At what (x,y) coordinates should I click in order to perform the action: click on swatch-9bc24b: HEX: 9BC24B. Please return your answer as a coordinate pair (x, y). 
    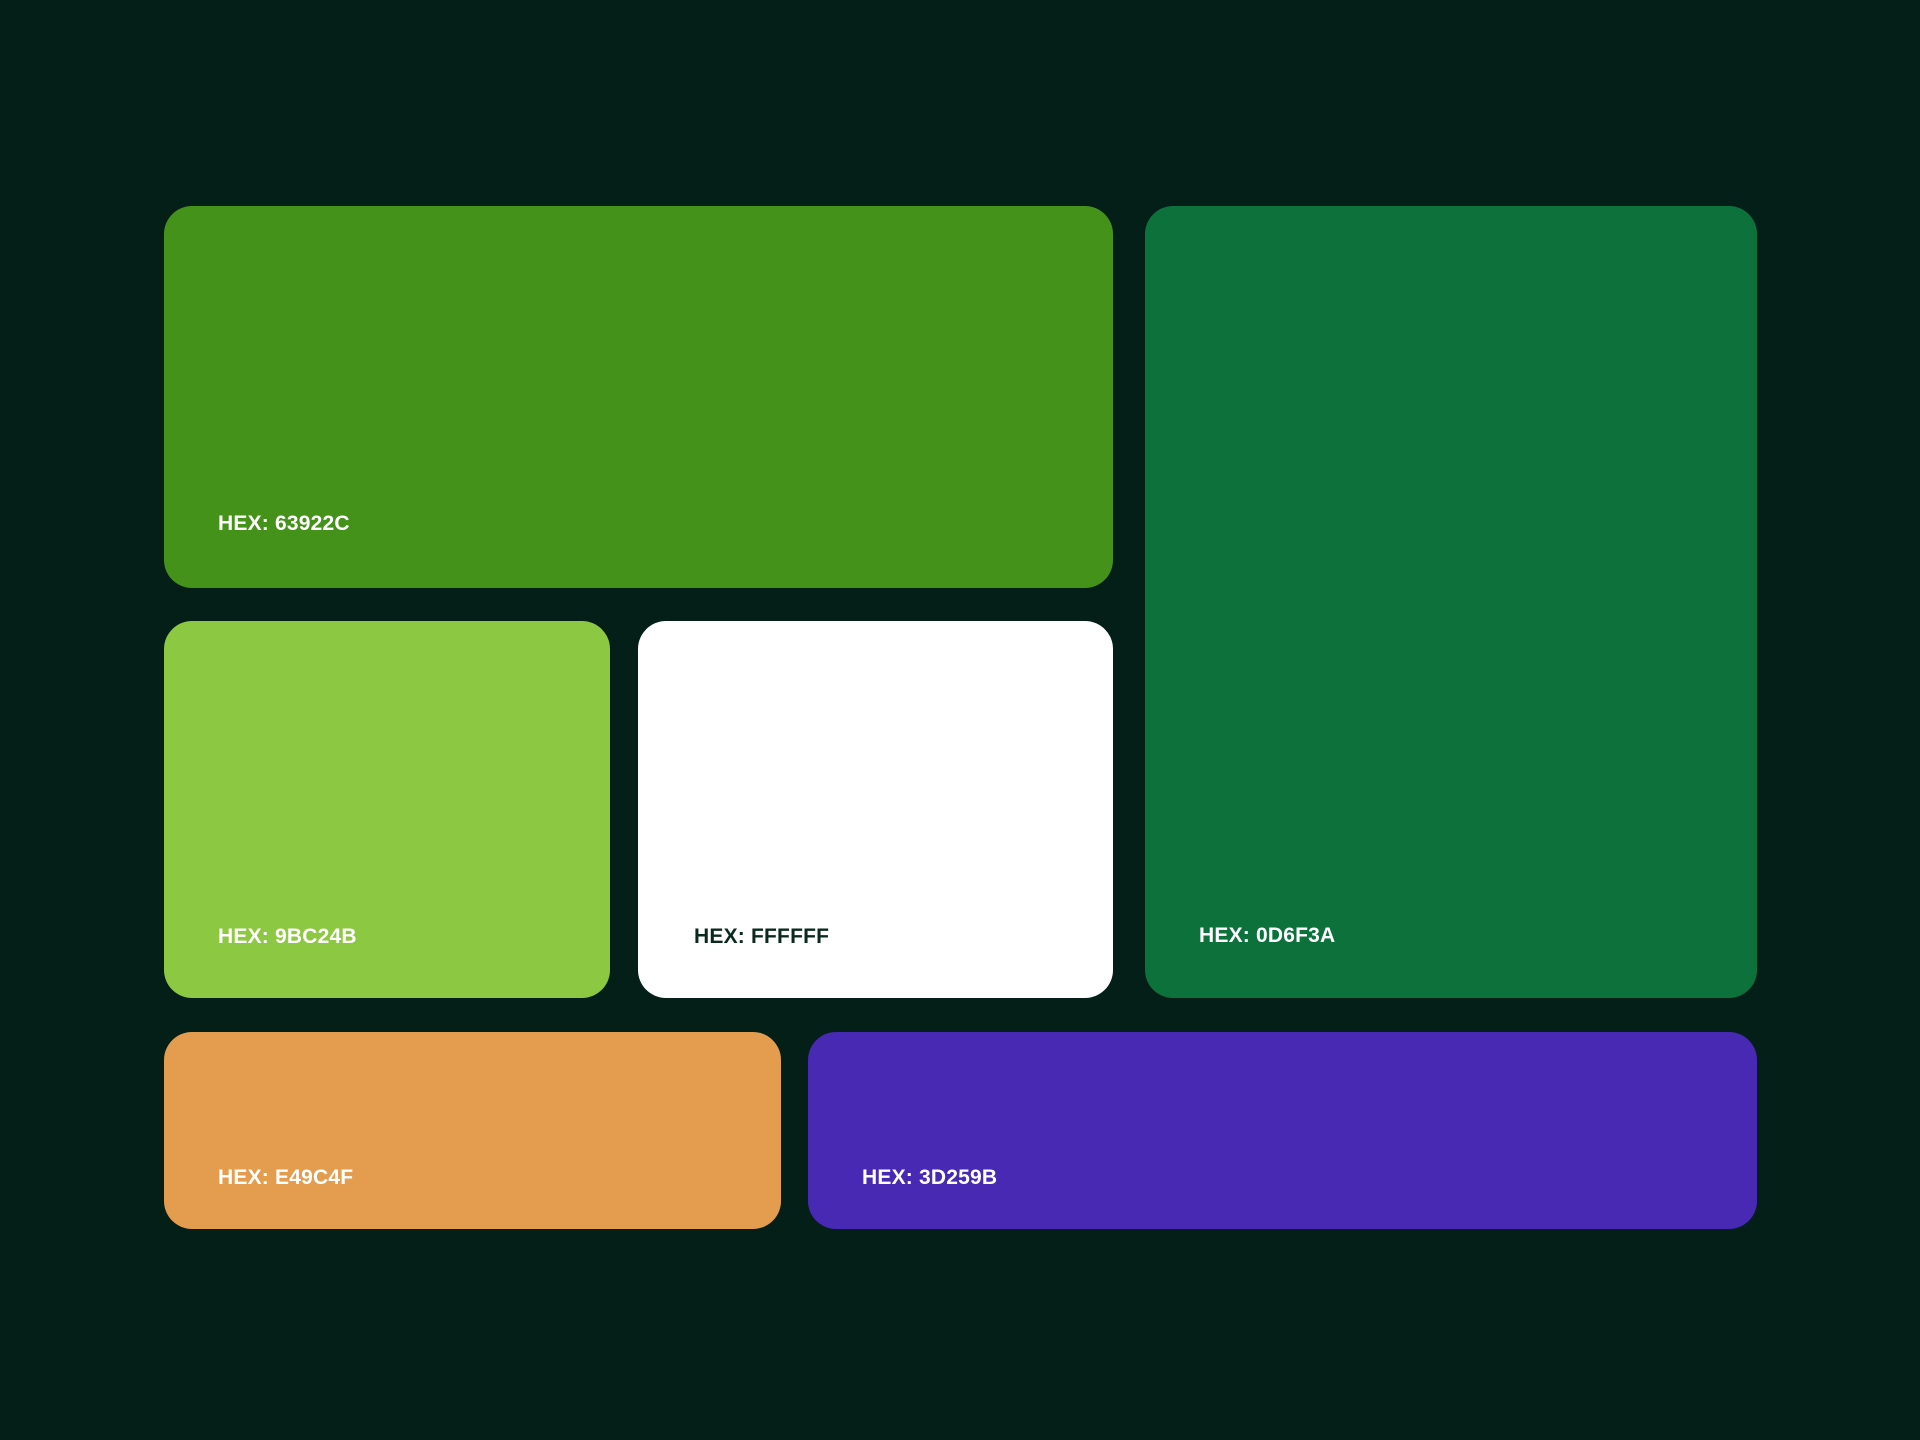
    Looking at the image, I should click on (387, 809).